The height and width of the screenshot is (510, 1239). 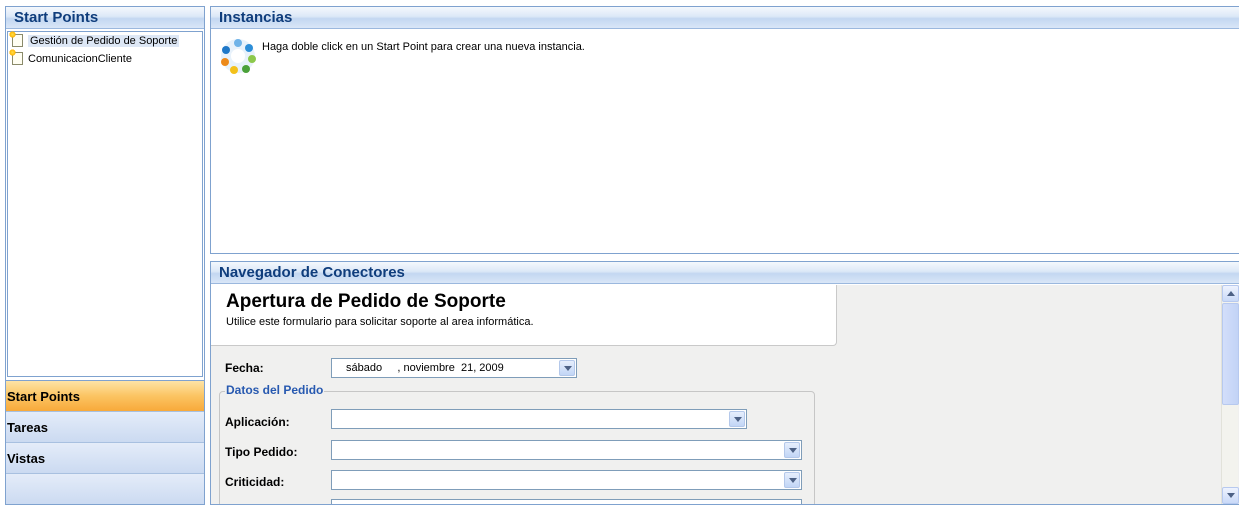 I want to click on tree-item-comunicacion-cliente: ComunicacionCliente, so click(x=105, y=58).